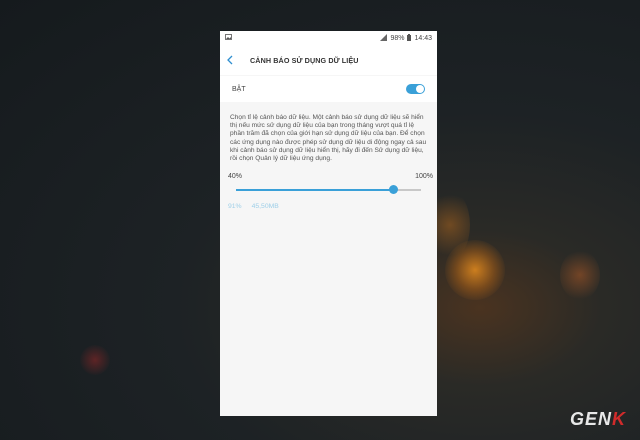  I want to click on battery-icon, so click(409, 38).